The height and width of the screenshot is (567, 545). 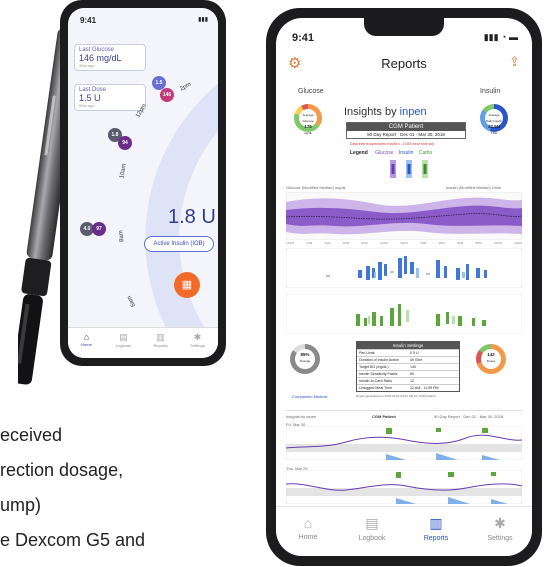 I want to click on legend-insulin: Insulin, so click(x=406, y=153).